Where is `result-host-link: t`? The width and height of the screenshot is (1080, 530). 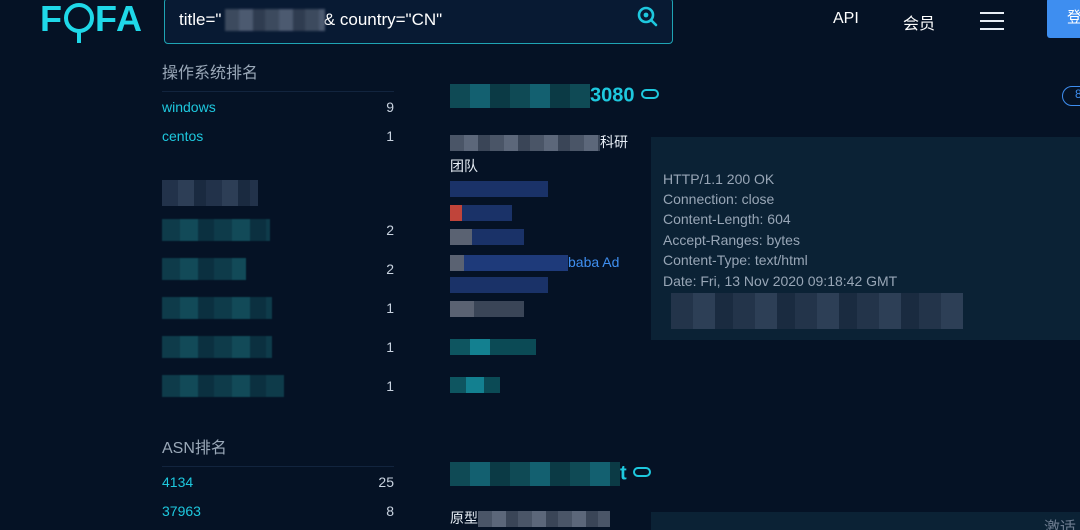 result-host-link: t is located at coordinates (550, 474).